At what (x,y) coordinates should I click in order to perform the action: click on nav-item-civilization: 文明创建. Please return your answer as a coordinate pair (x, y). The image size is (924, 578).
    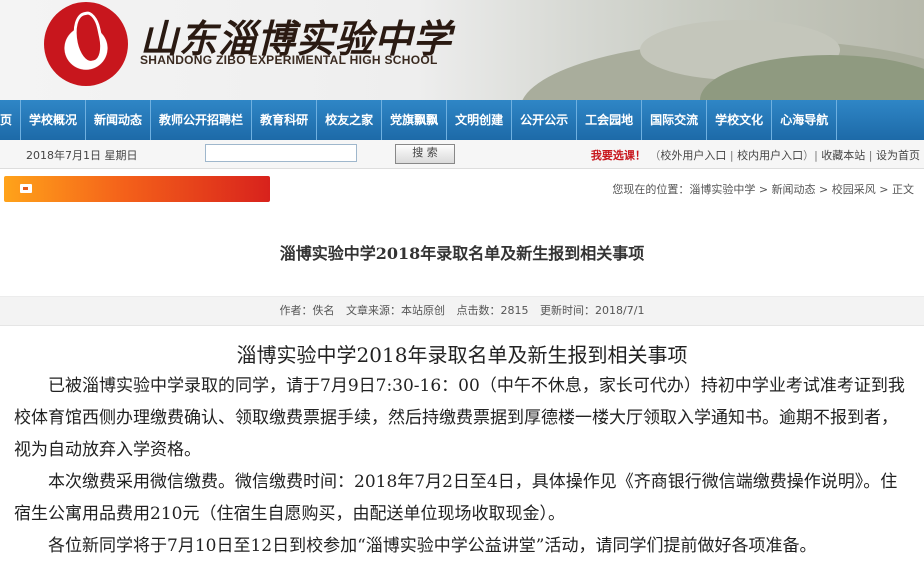
    Looking at the image, I should click on (480, 120).